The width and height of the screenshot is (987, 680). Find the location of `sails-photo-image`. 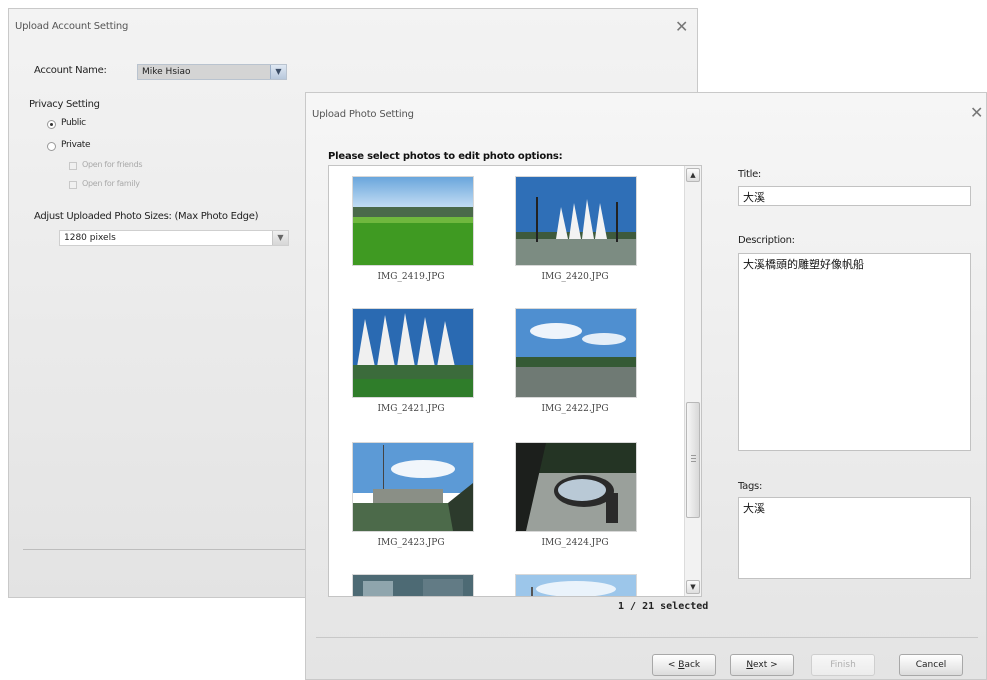

sails-photo-image is located at coordinates (576, 221).